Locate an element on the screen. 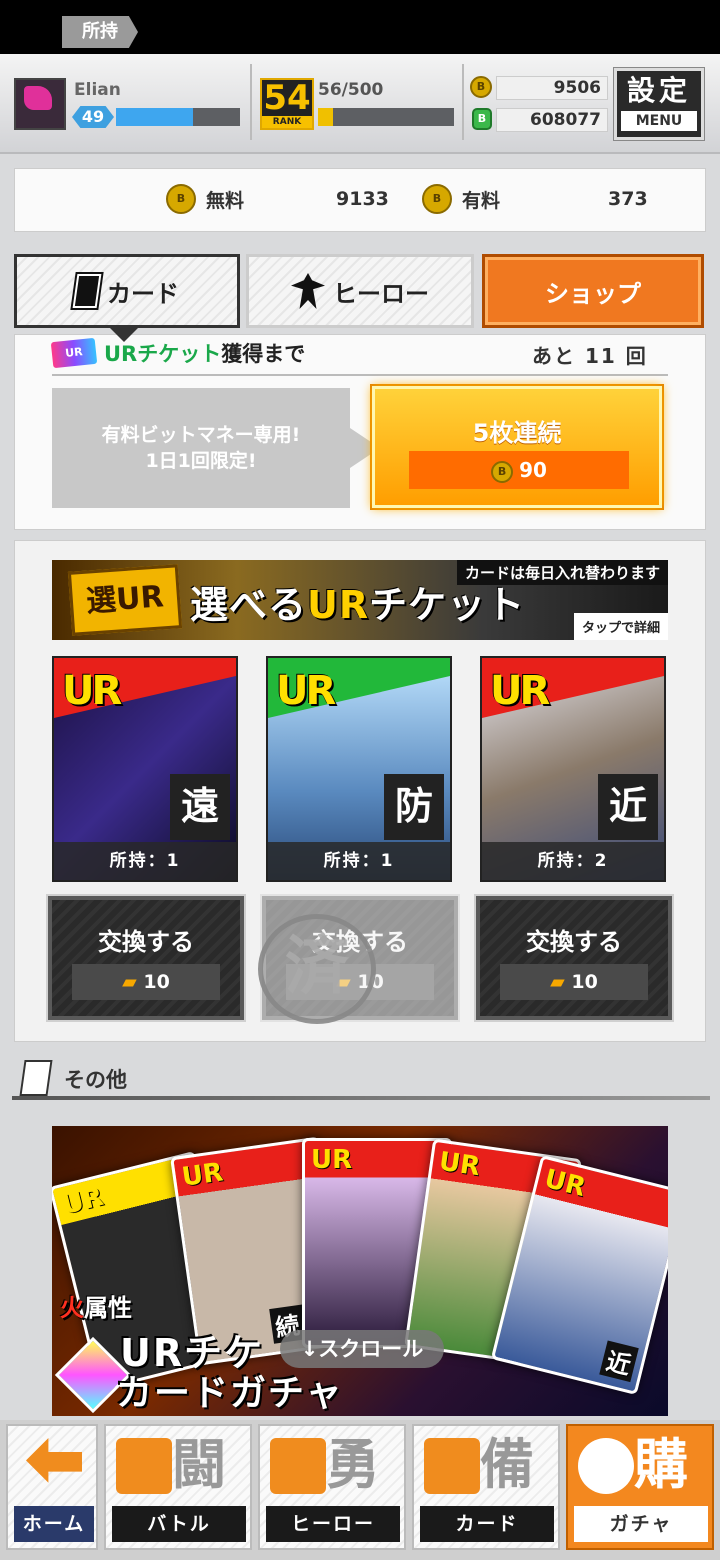 This screenshot has height=1560, width=720. settings-kanji: 設定 is located at coordinates (658, 90).